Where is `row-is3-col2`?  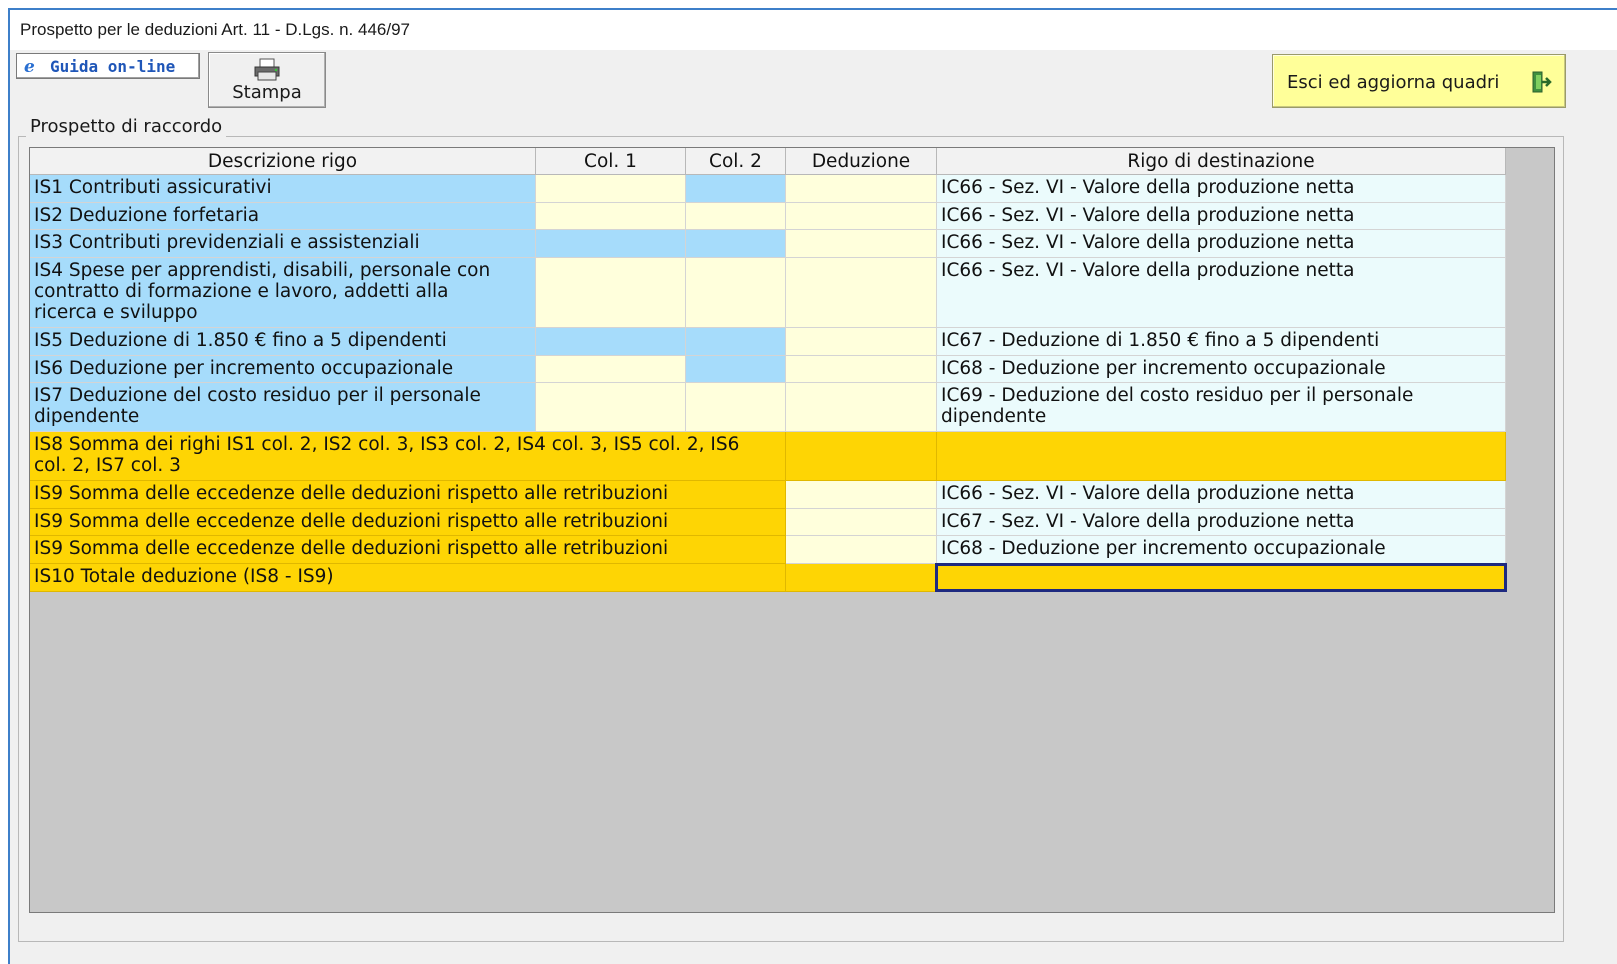 row-is3-col2 is located at coordinates (736, 244).